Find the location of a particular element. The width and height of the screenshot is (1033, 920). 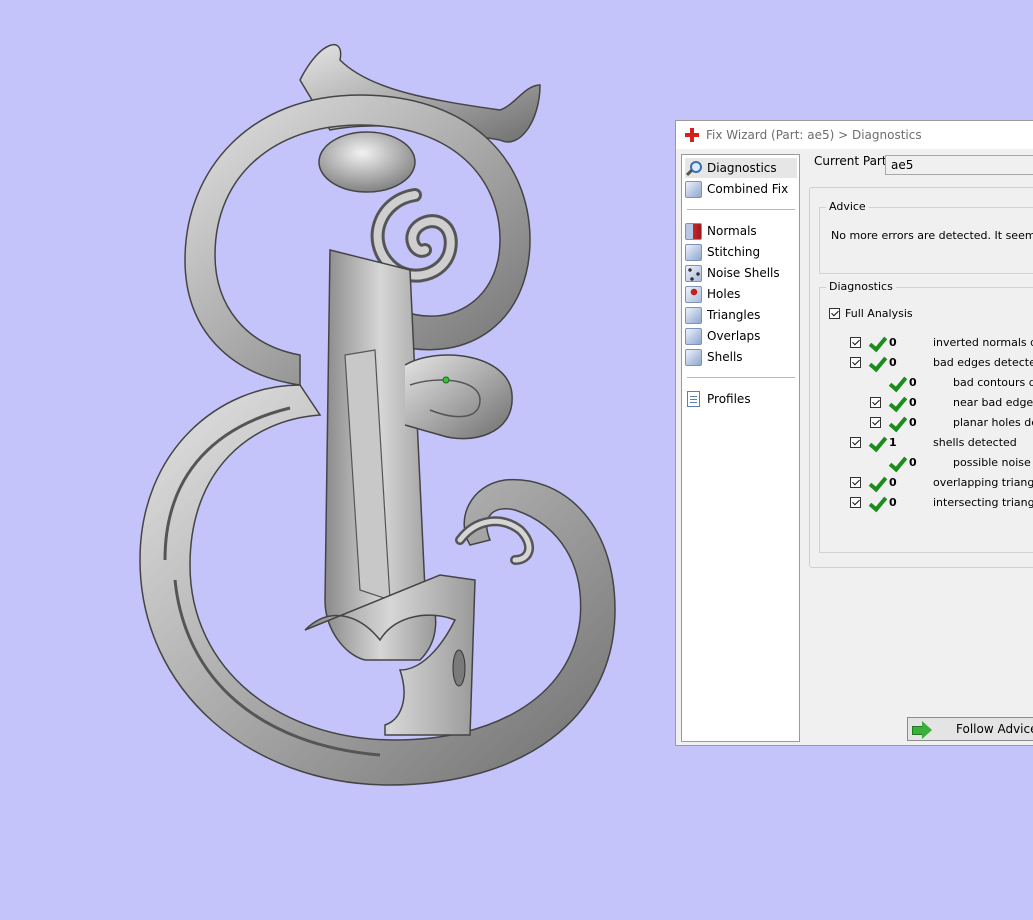

nav-item-label: Noise Shells is located at coordinates (743, 273).